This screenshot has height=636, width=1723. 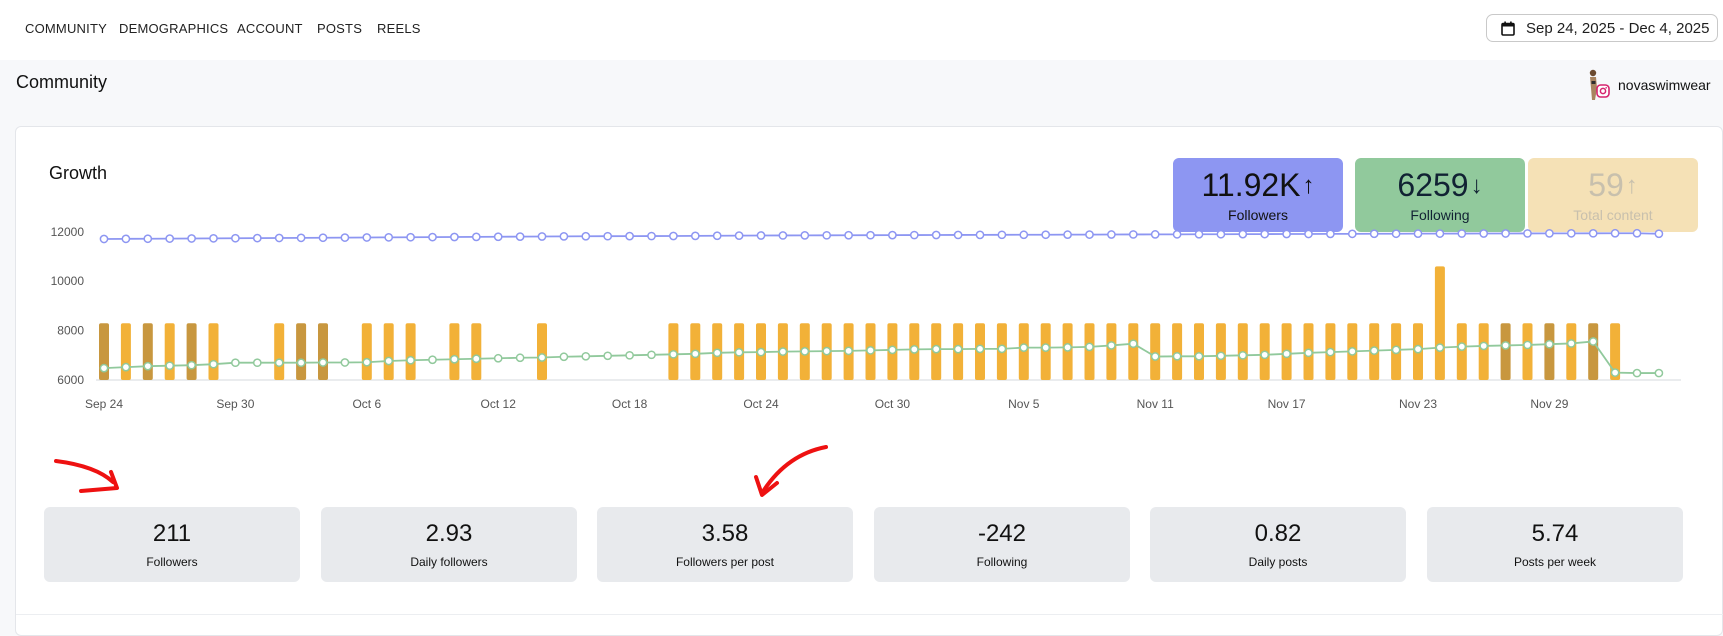 What do you see at coordinates (725, 544) in the screenshot?
I see `stat-card-followers-per-post: 3.58 Followers per post` at bounding box center [725, 544].